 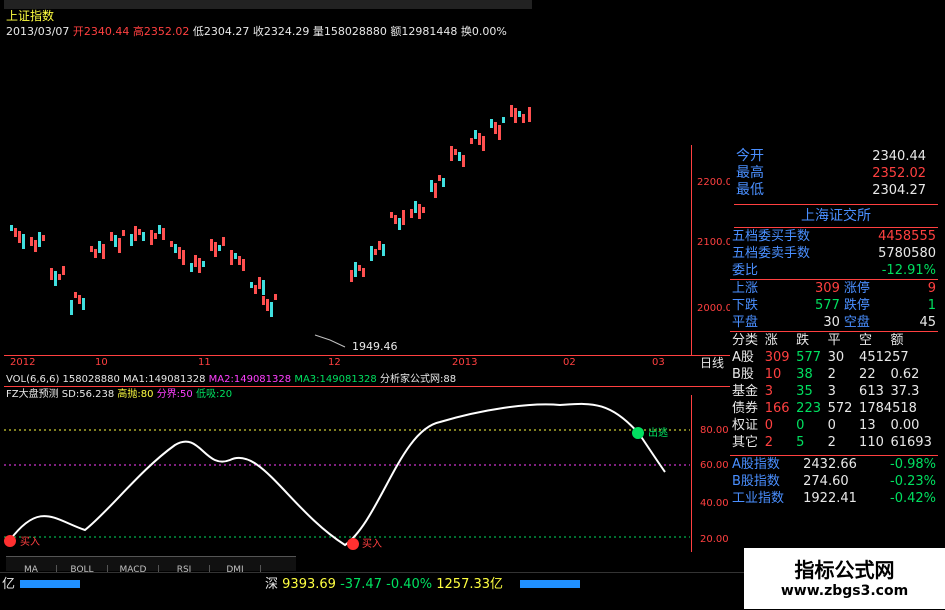 I want to click on order-table: 五档委买手数 4458555 五档委卖手数 5780580 委比 -12.91%, so click(x=834, y=253).